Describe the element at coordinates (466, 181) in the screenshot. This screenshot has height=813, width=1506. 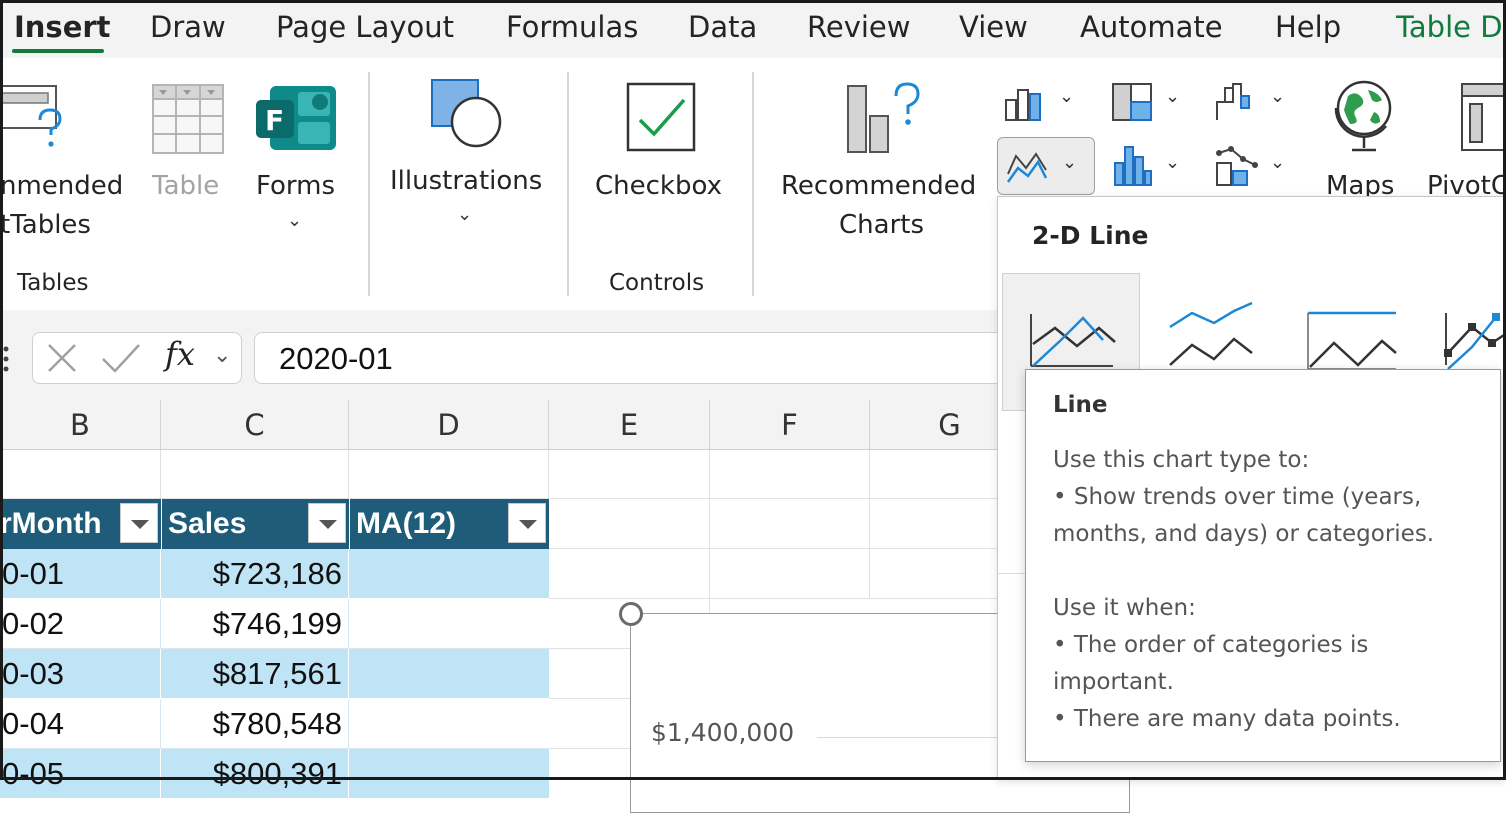
I see `illustrations-button-label: Illustrations` at that location.